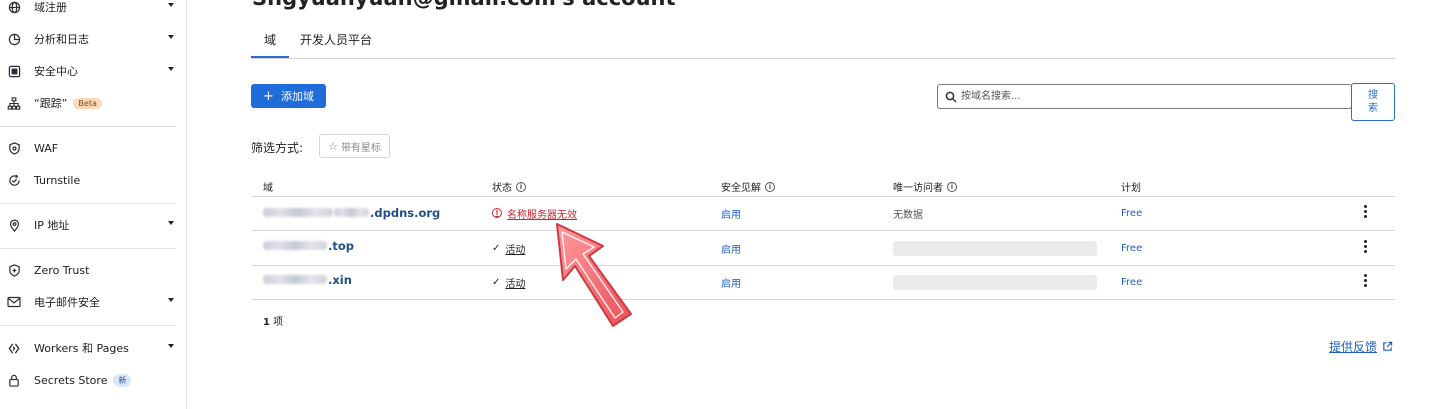 The image size is (1440, 409). I want to click on feedback-label: 提供反馈, so click(1353, 347).